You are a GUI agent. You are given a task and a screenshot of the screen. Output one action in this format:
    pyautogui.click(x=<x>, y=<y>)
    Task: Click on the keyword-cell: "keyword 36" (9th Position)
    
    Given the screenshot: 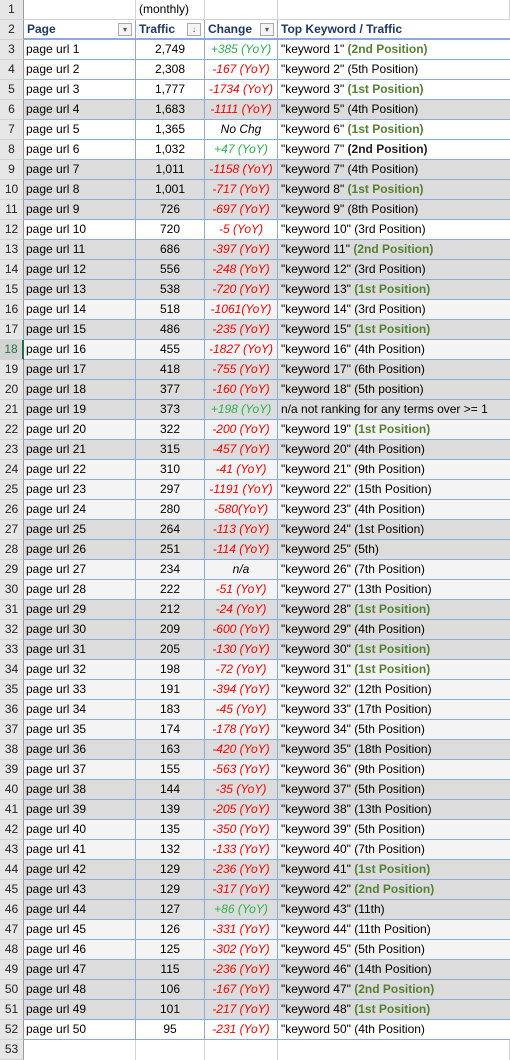 What is the action you would take?
    pyautogui.click(x=394, y=770)
    